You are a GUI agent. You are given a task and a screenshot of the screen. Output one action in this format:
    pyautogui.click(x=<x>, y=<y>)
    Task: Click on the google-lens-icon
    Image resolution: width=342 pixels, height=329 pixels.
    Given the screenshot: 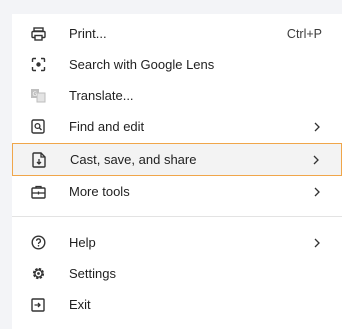 What is the action you would take?
    pyautogui.click(x=38, y=65)
    